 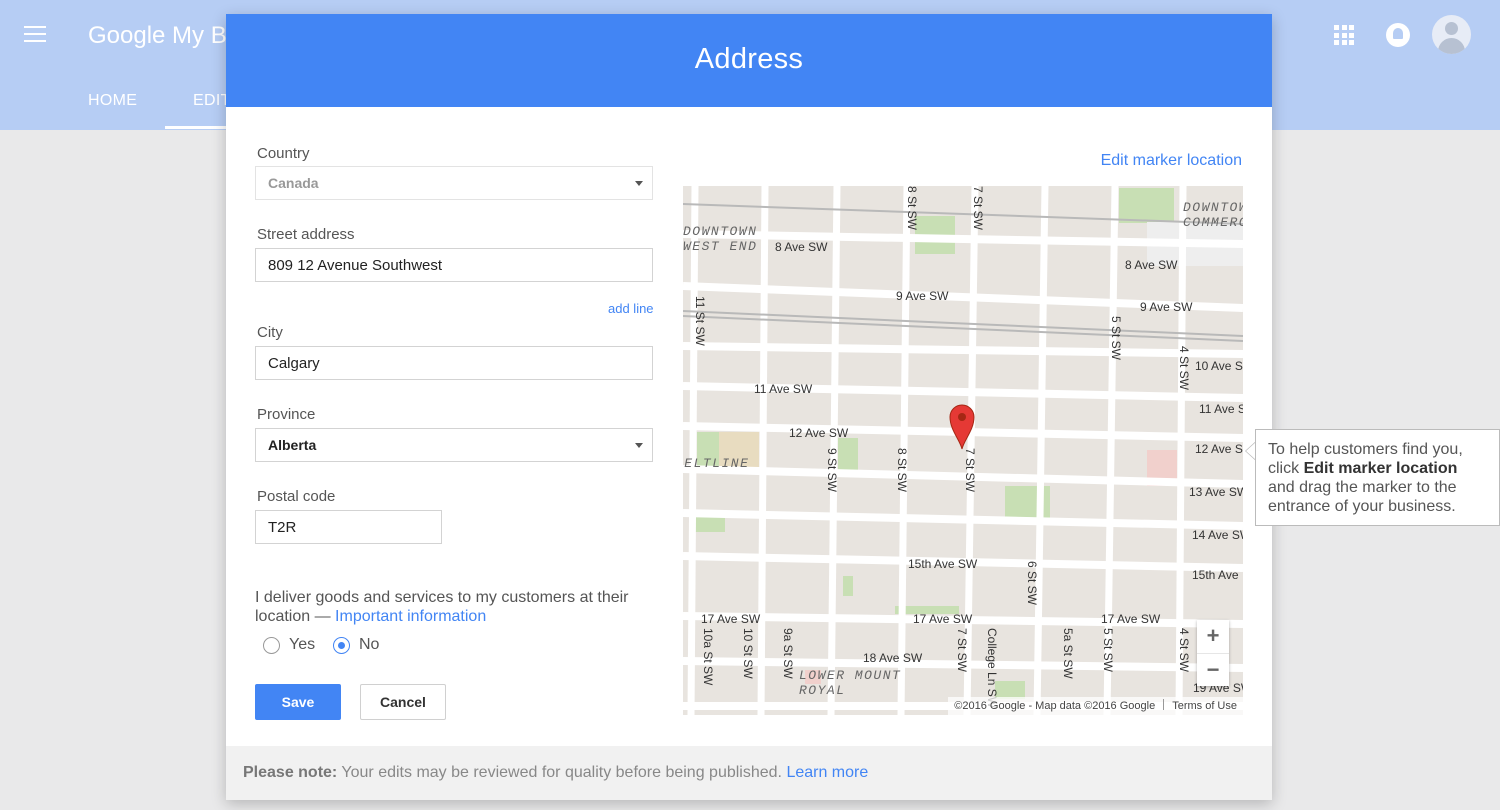 I want to click on please-note-label: Please note:, so click(x=290, y=772).